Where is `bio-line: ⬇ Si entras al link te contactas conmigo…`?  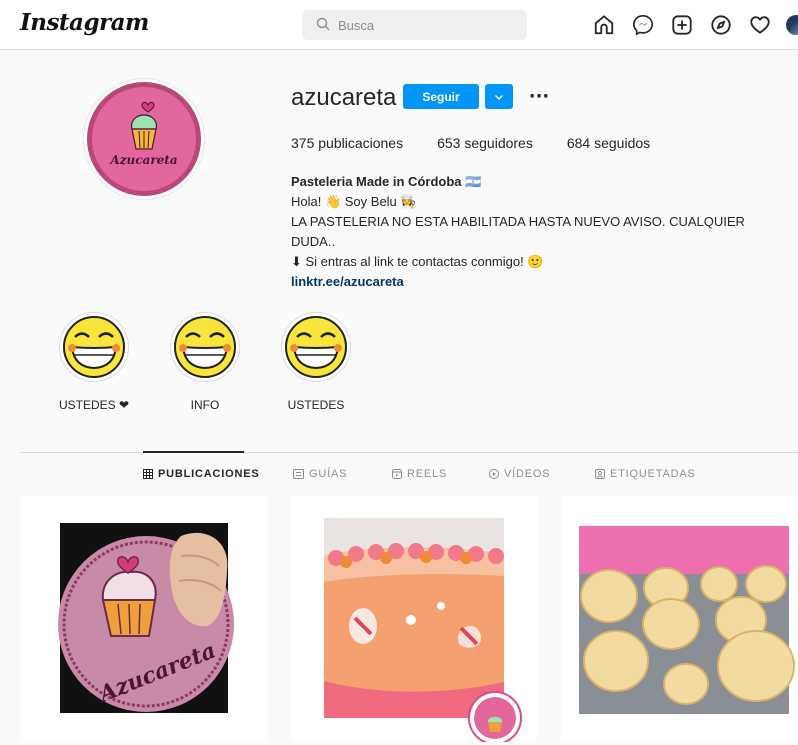
bio-line: ⬇ Si entras al link te contactas conmigo… is located at coordinates (417, 261).